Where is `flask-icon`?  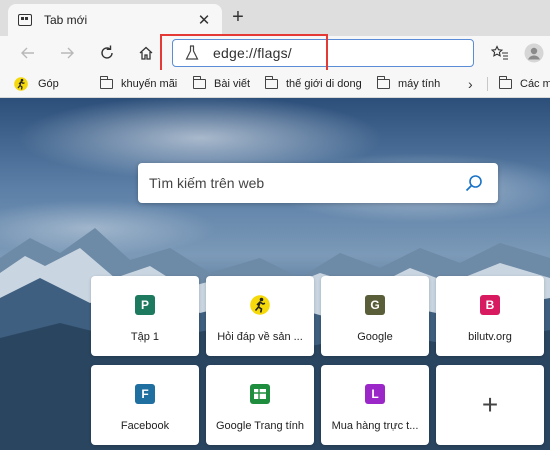 flask-icon is located at coordinates (192, 52).